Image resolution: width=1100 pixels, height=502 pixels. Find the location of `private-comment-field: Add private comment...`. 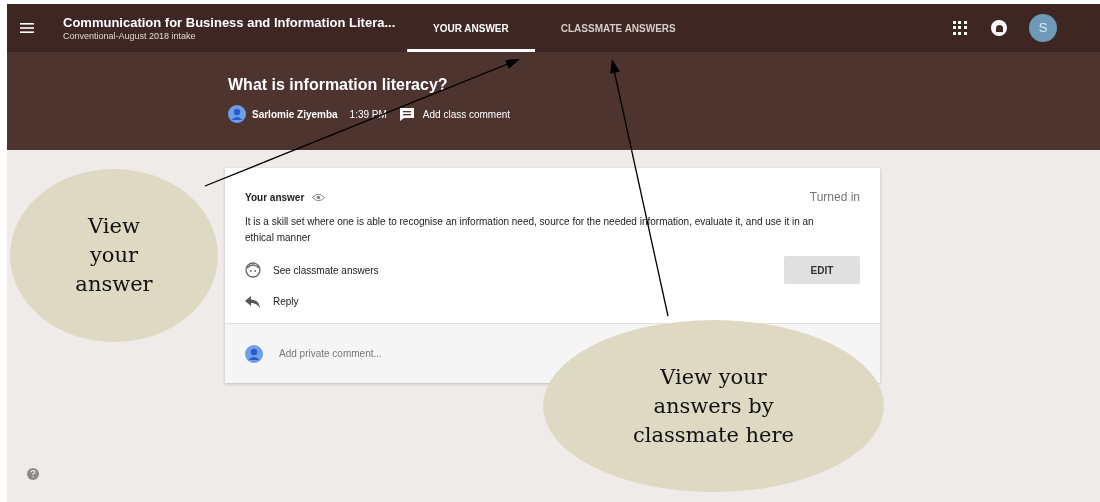

private-comment-field: Add private comment... is located at coordinates (379, 353).